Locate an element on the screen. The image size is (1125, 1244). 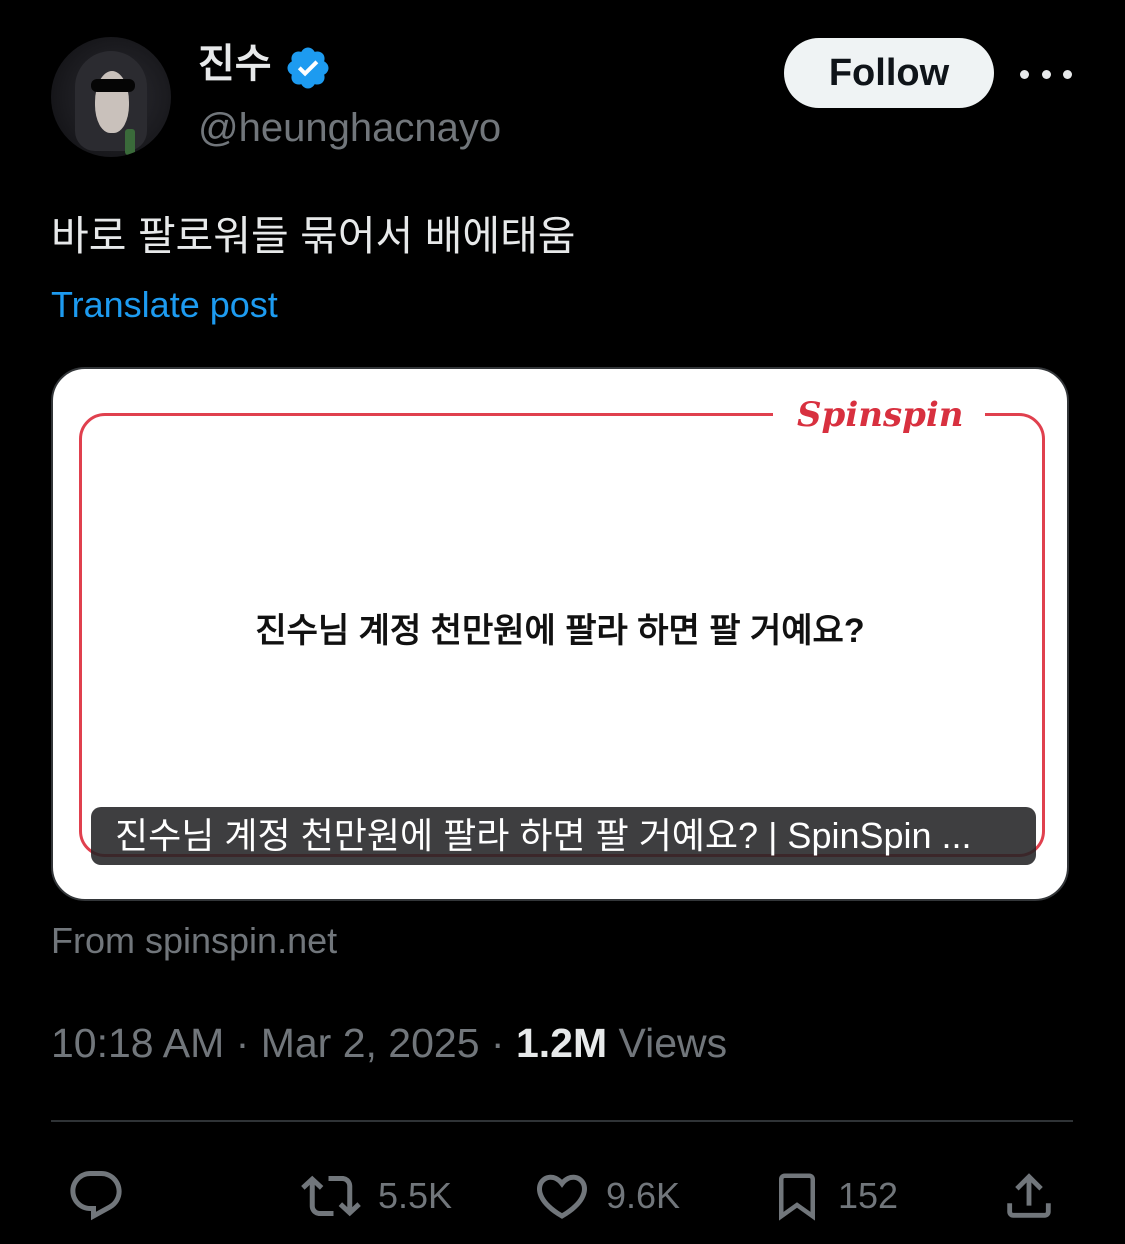
reply-button is located at coordinates (96, 1196).